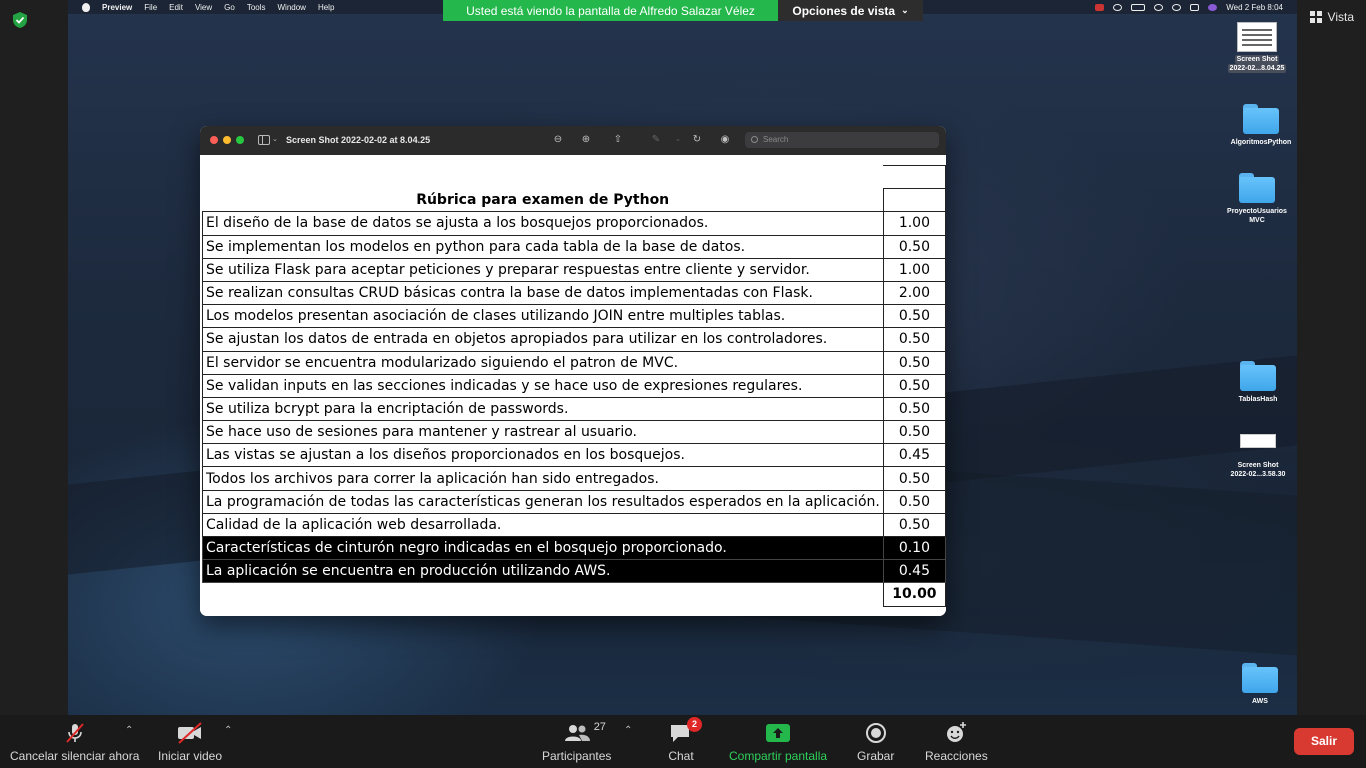 The height and width of the screenshot is (768, 1366). I want to click on desktop-icon-algoritmospython: AlgoritmosPython, so click(1259, 125).